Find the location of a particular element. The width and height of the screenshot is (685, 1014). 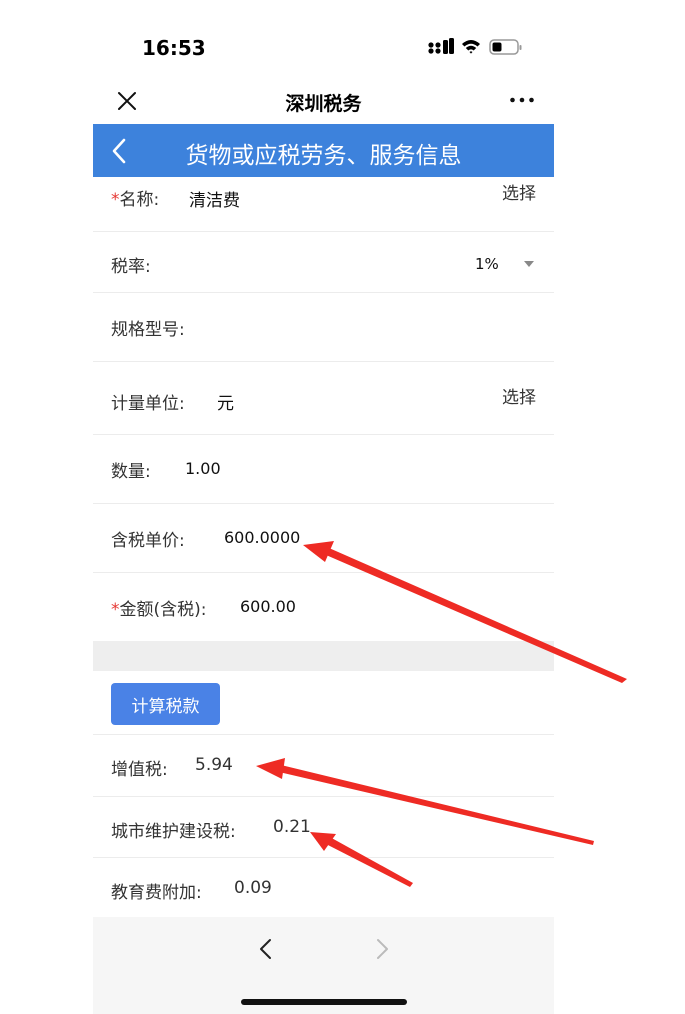

page-title: 货物或应税劳务、服务信息 is located at coordinates (323, 156).